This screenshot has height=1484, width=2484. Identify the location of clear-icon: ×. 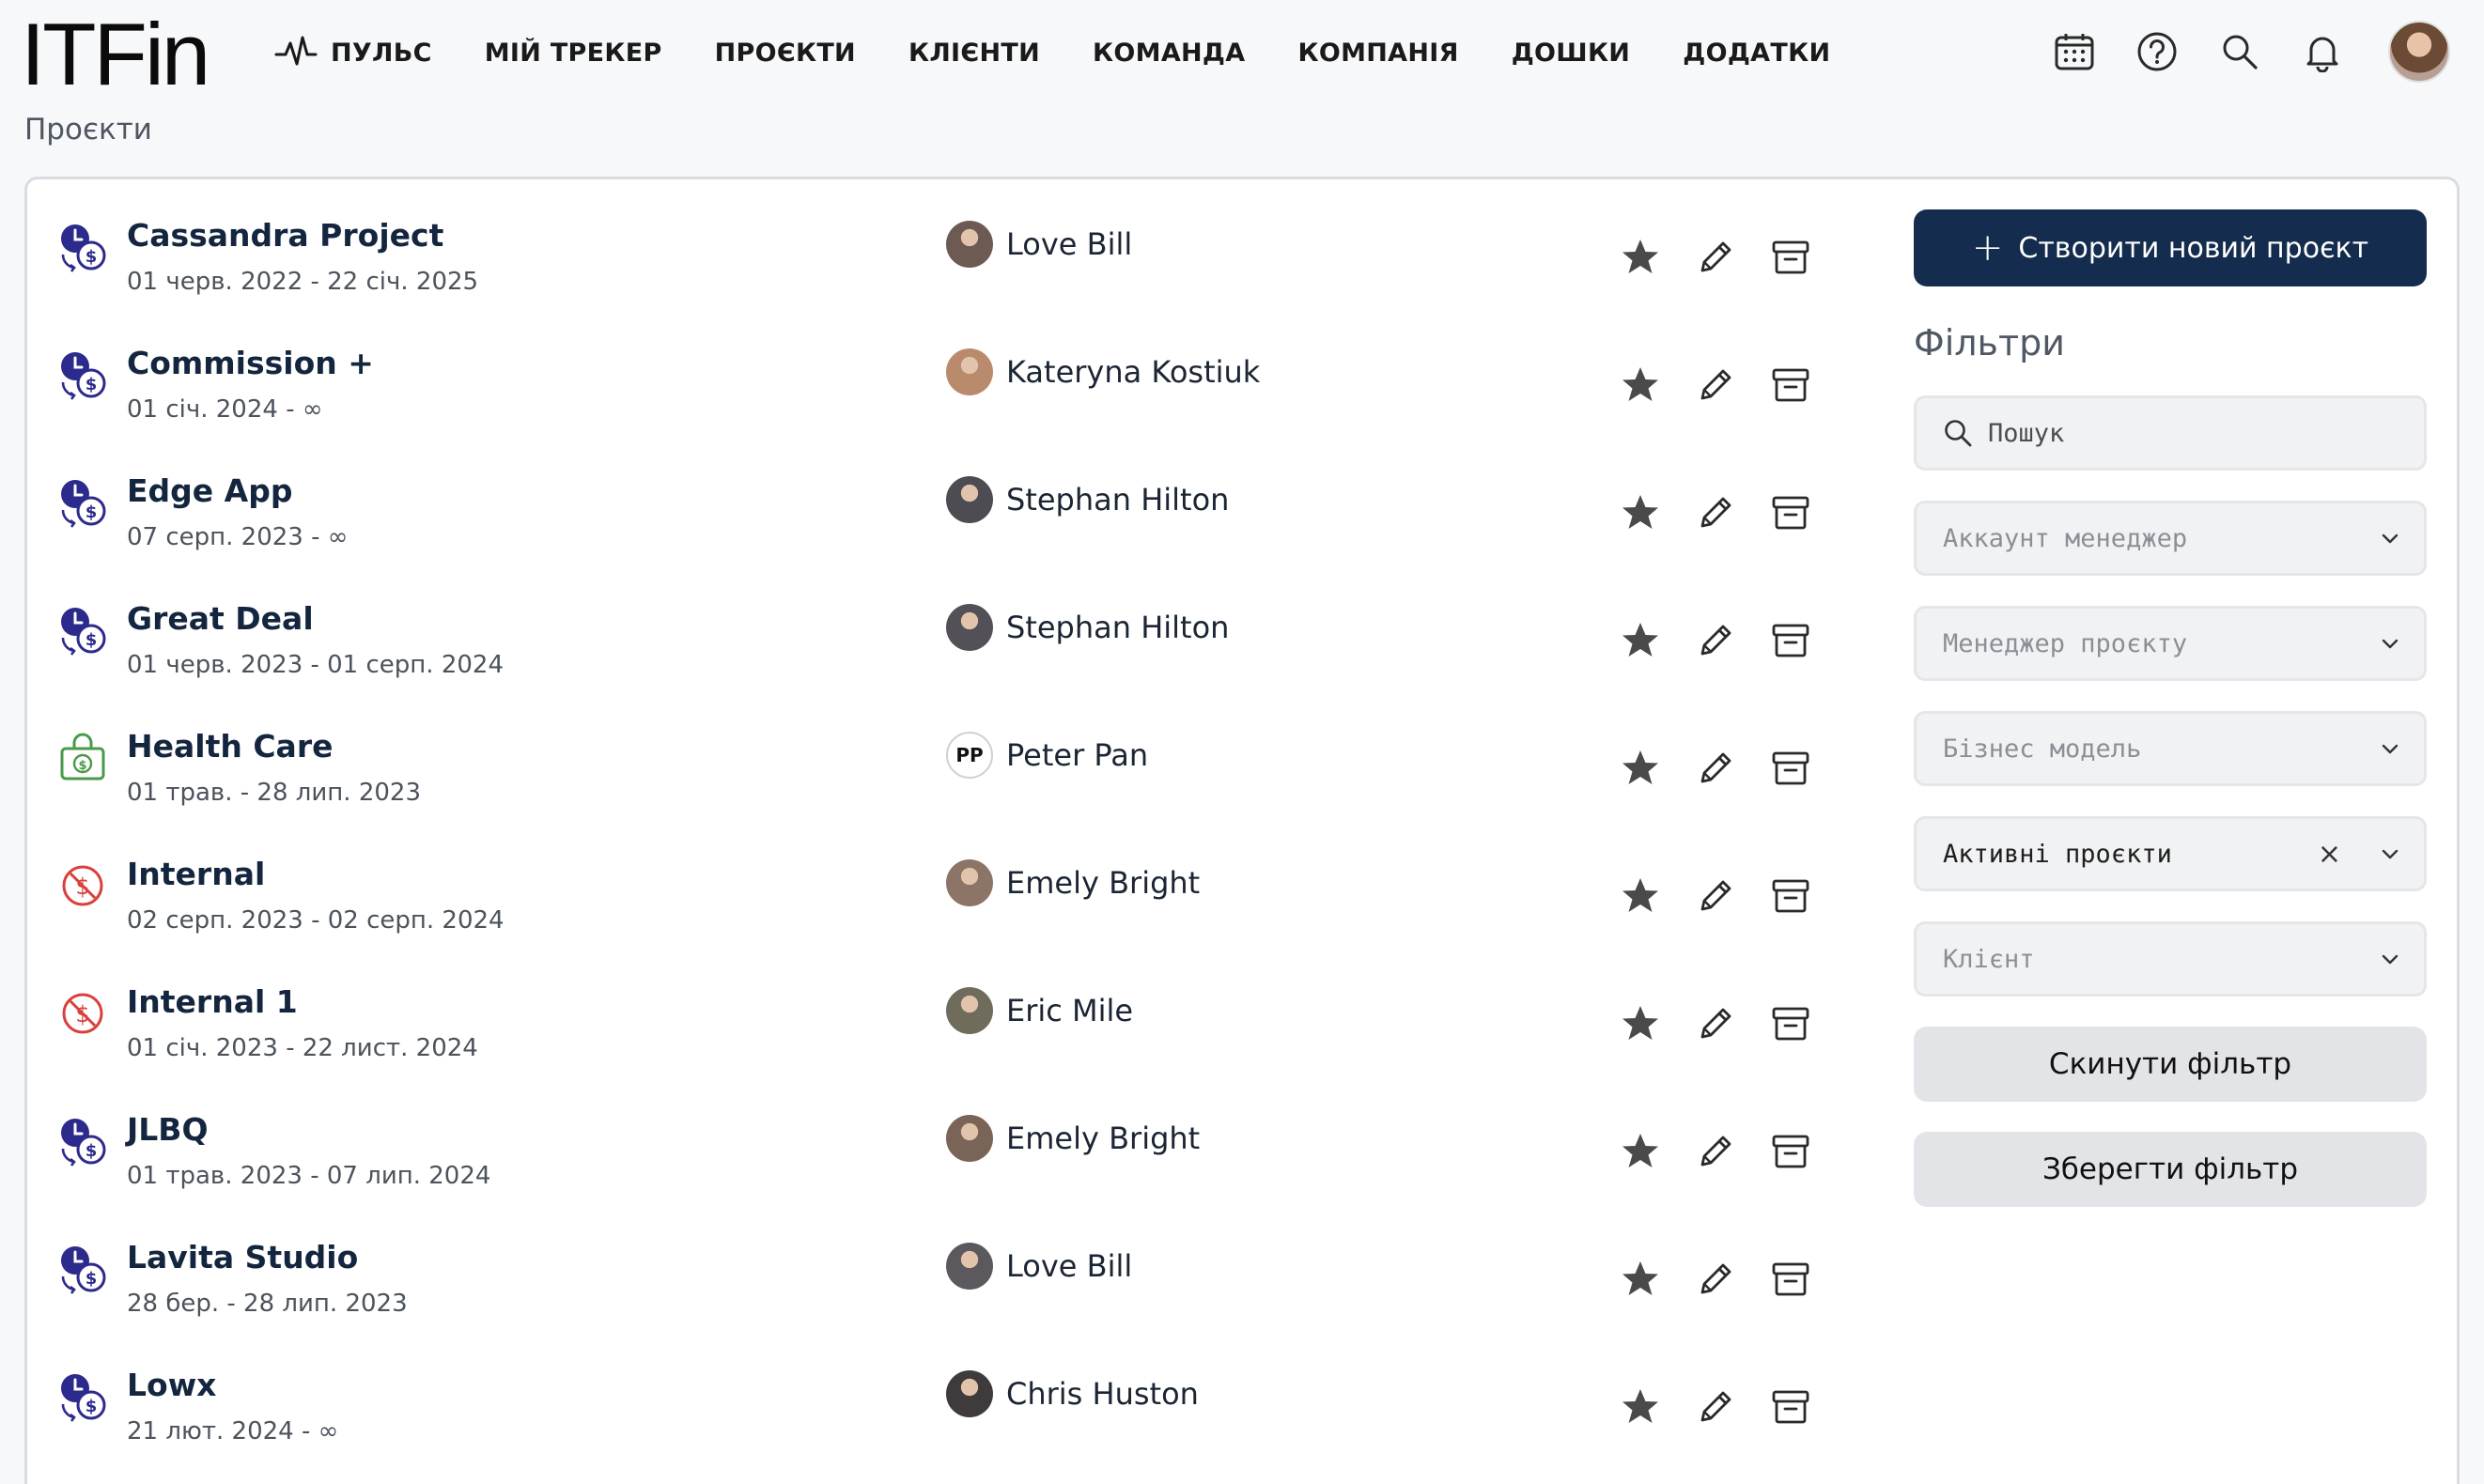
(2329, 854).